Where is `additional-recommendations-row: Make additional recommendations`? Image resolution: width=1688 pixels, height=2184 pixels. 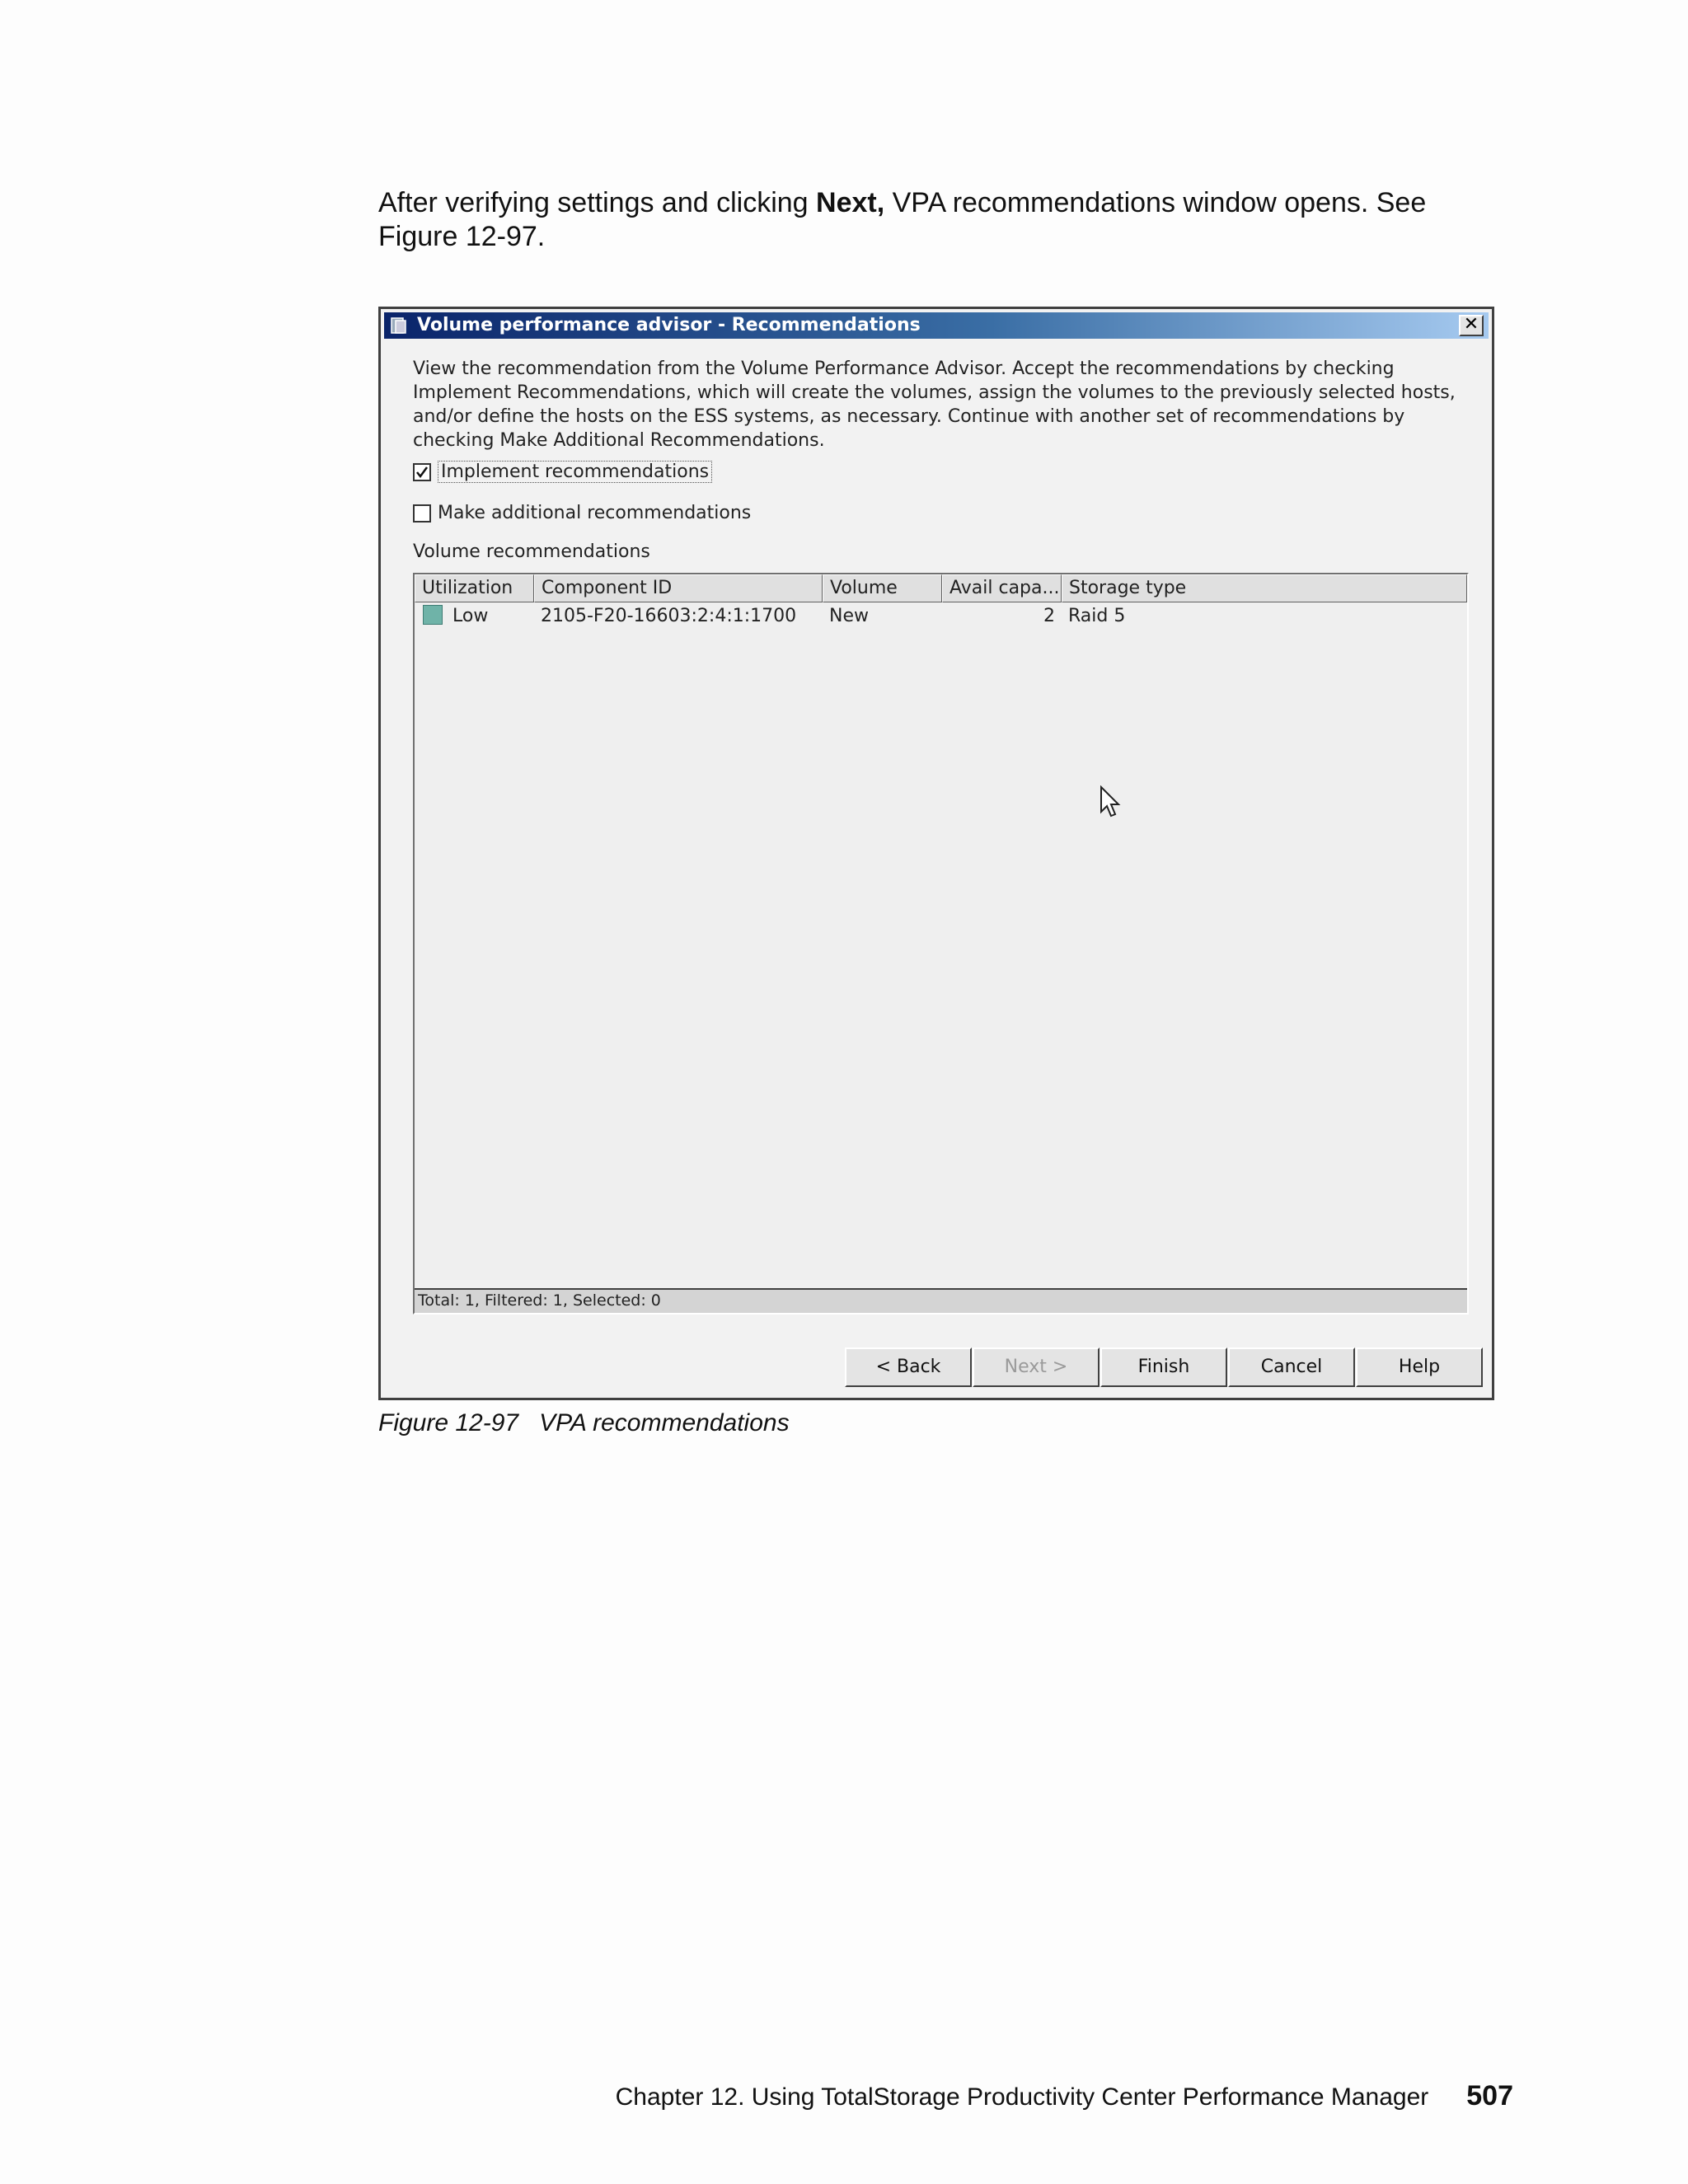
additional-recommendations-row: Make additional recommendations is located at coordinates (582, 513).